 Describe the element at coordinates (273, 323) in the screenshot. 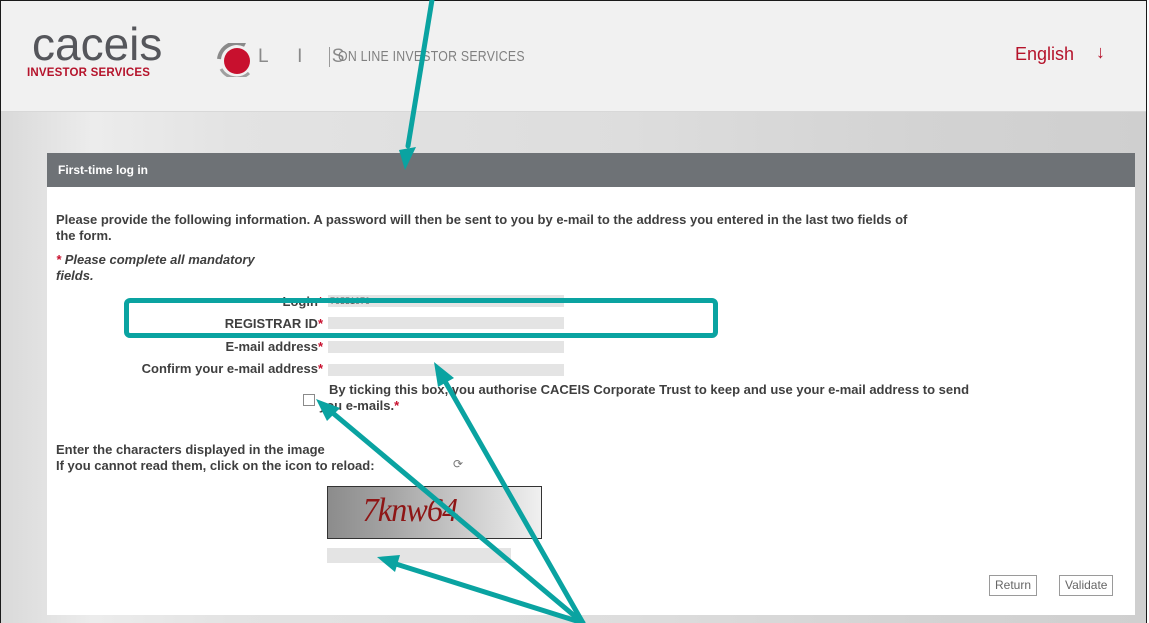

I see `registrar-id-label: REGISTRAR ID*` at that location.